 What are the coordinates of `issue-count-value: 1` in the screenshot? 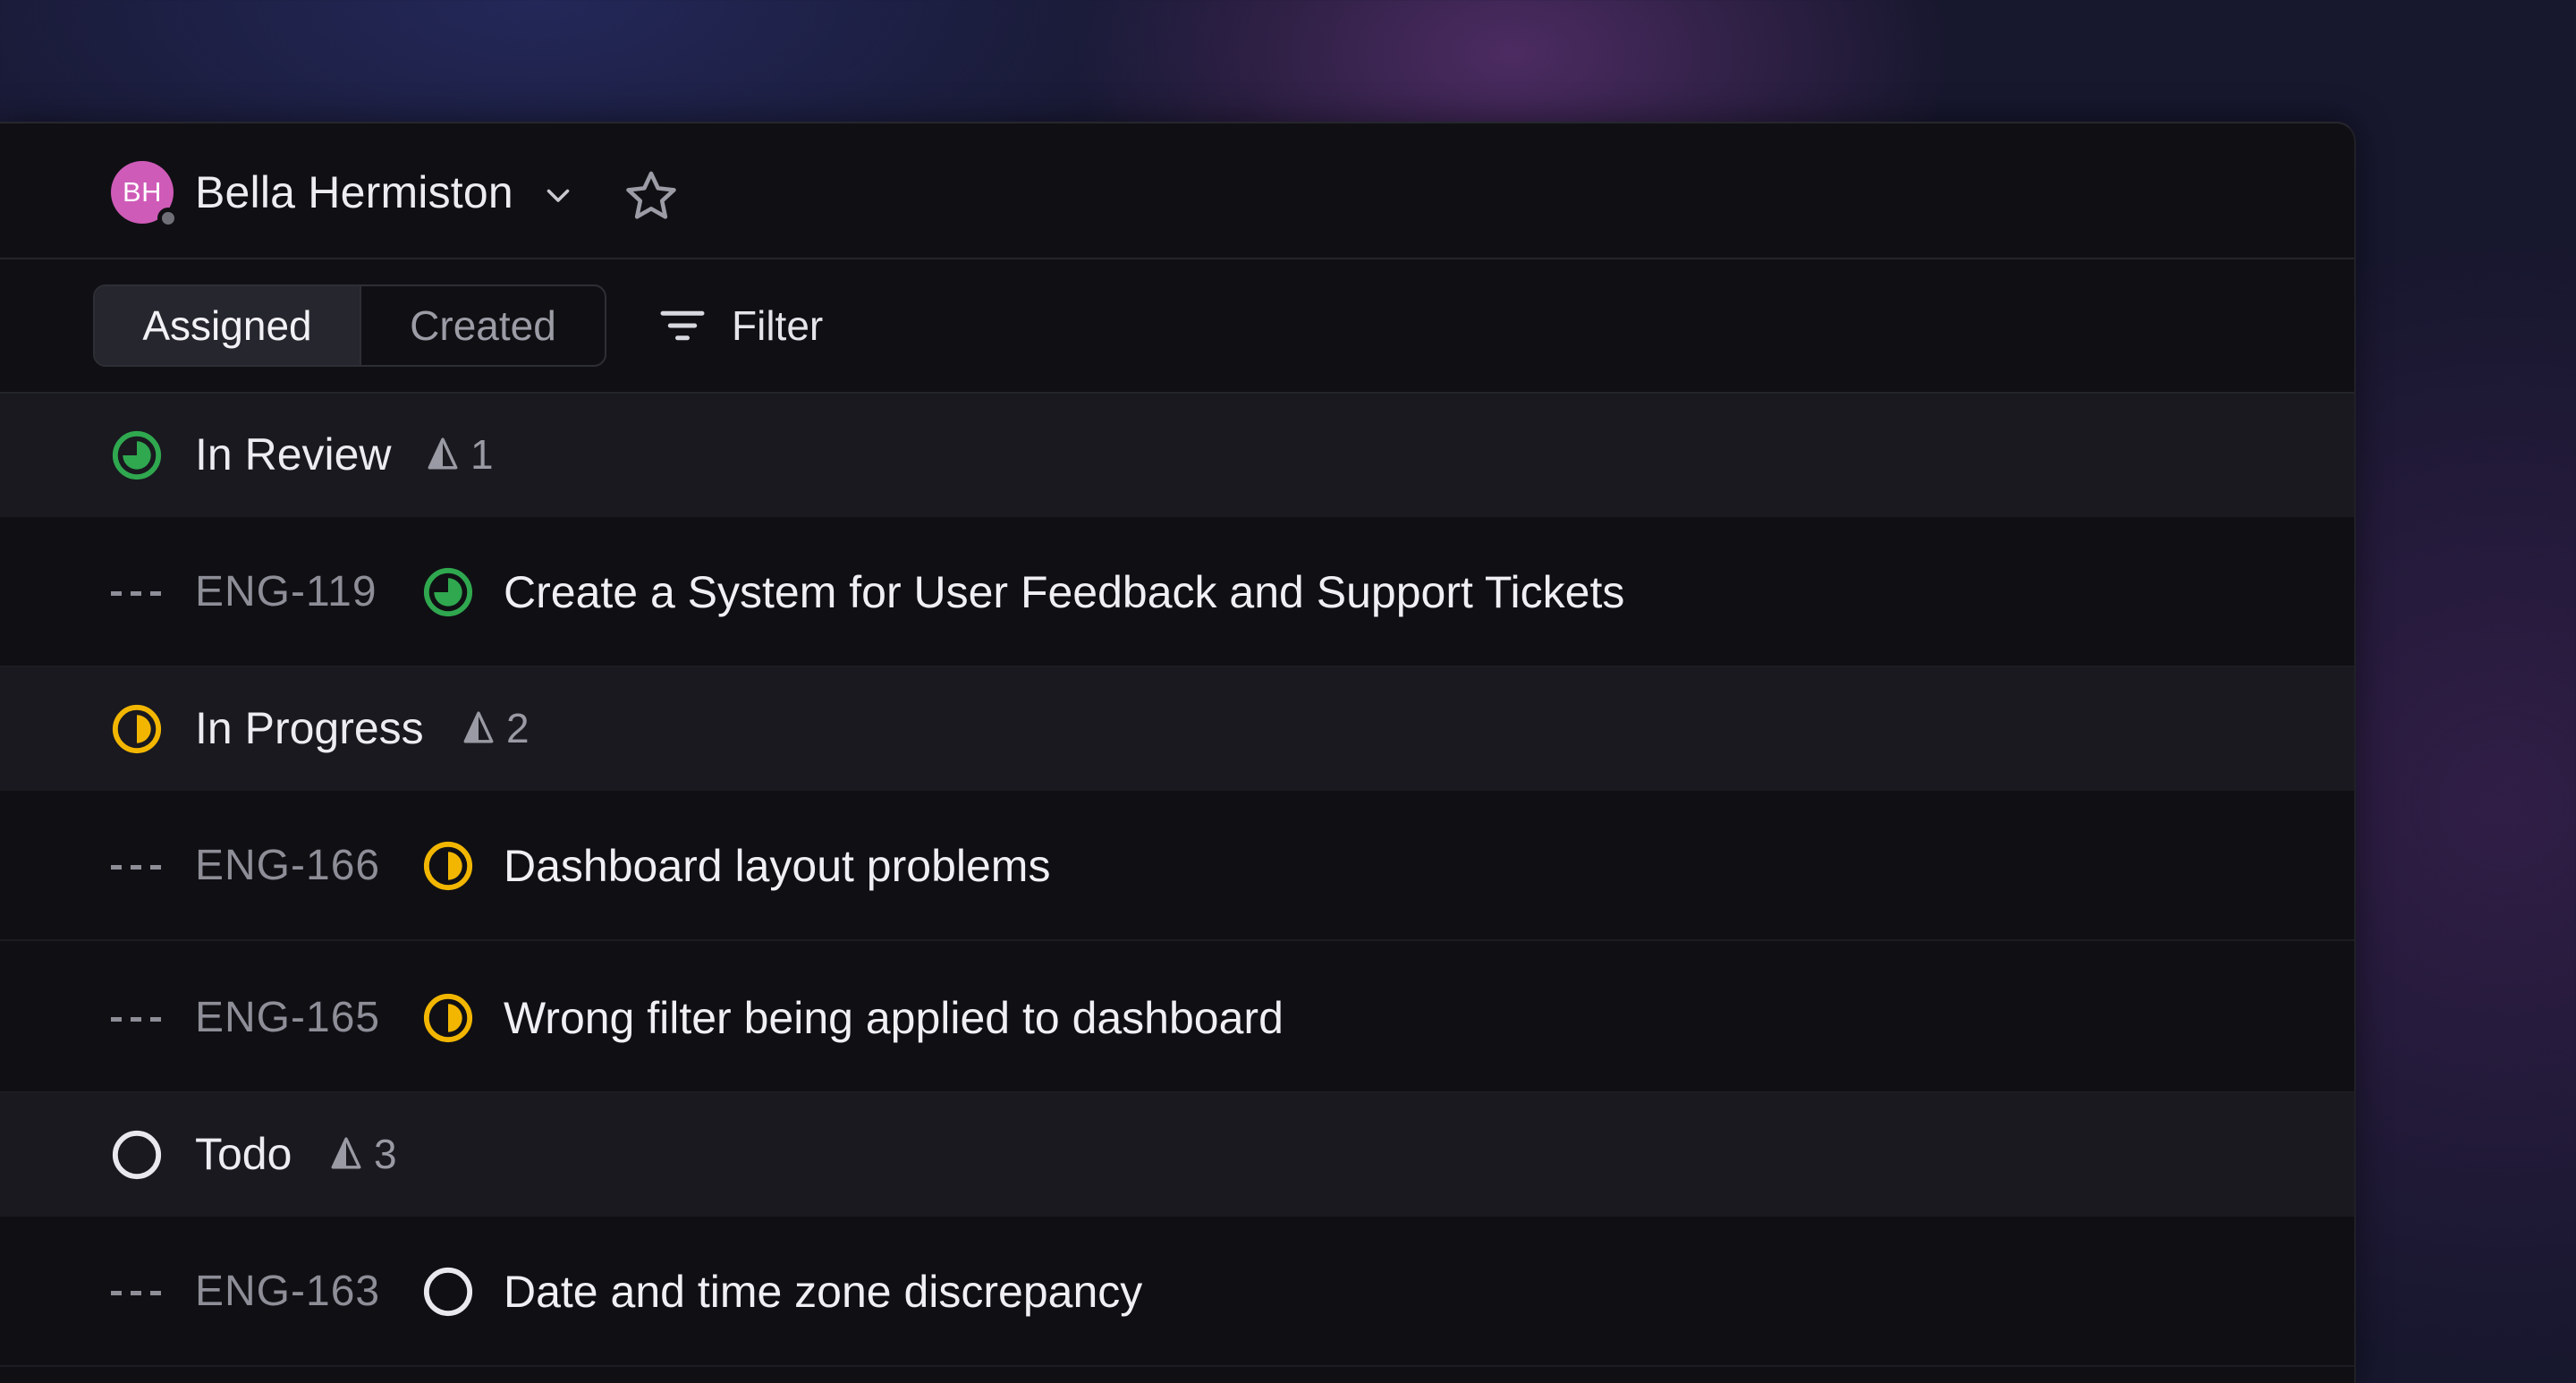 It's located at (482, 455).